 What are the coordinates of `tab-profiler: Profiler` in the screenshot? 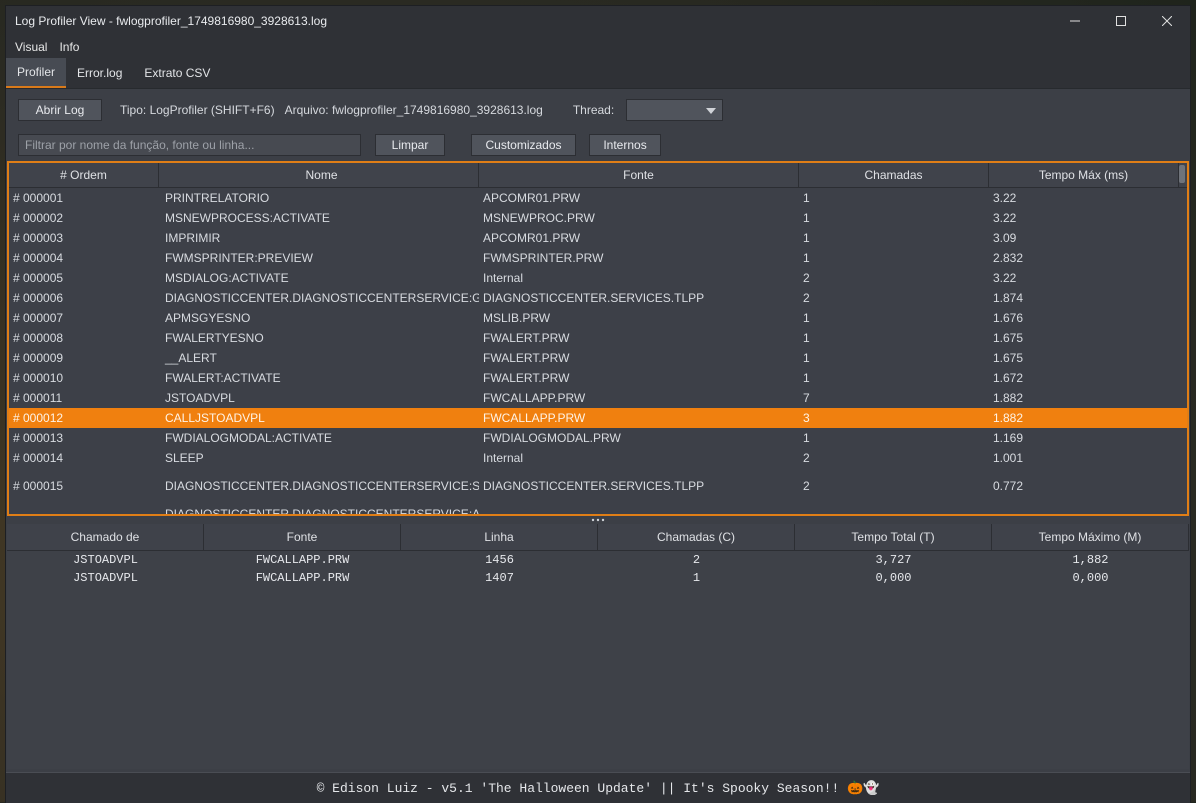 It's located at (36, 73).